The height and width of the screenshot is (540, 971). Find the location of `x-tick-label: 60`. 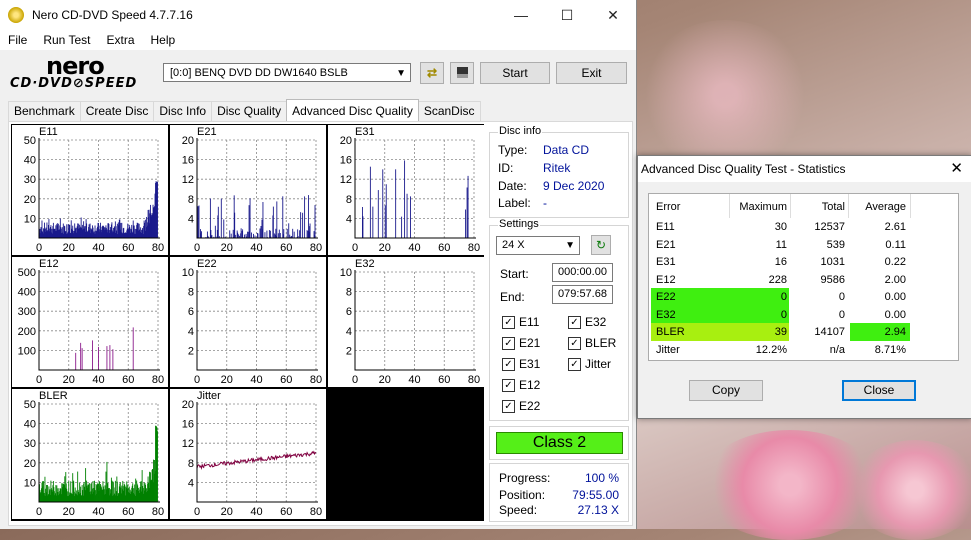

x-tick-label: 60 is located at coordinates (128, 380).